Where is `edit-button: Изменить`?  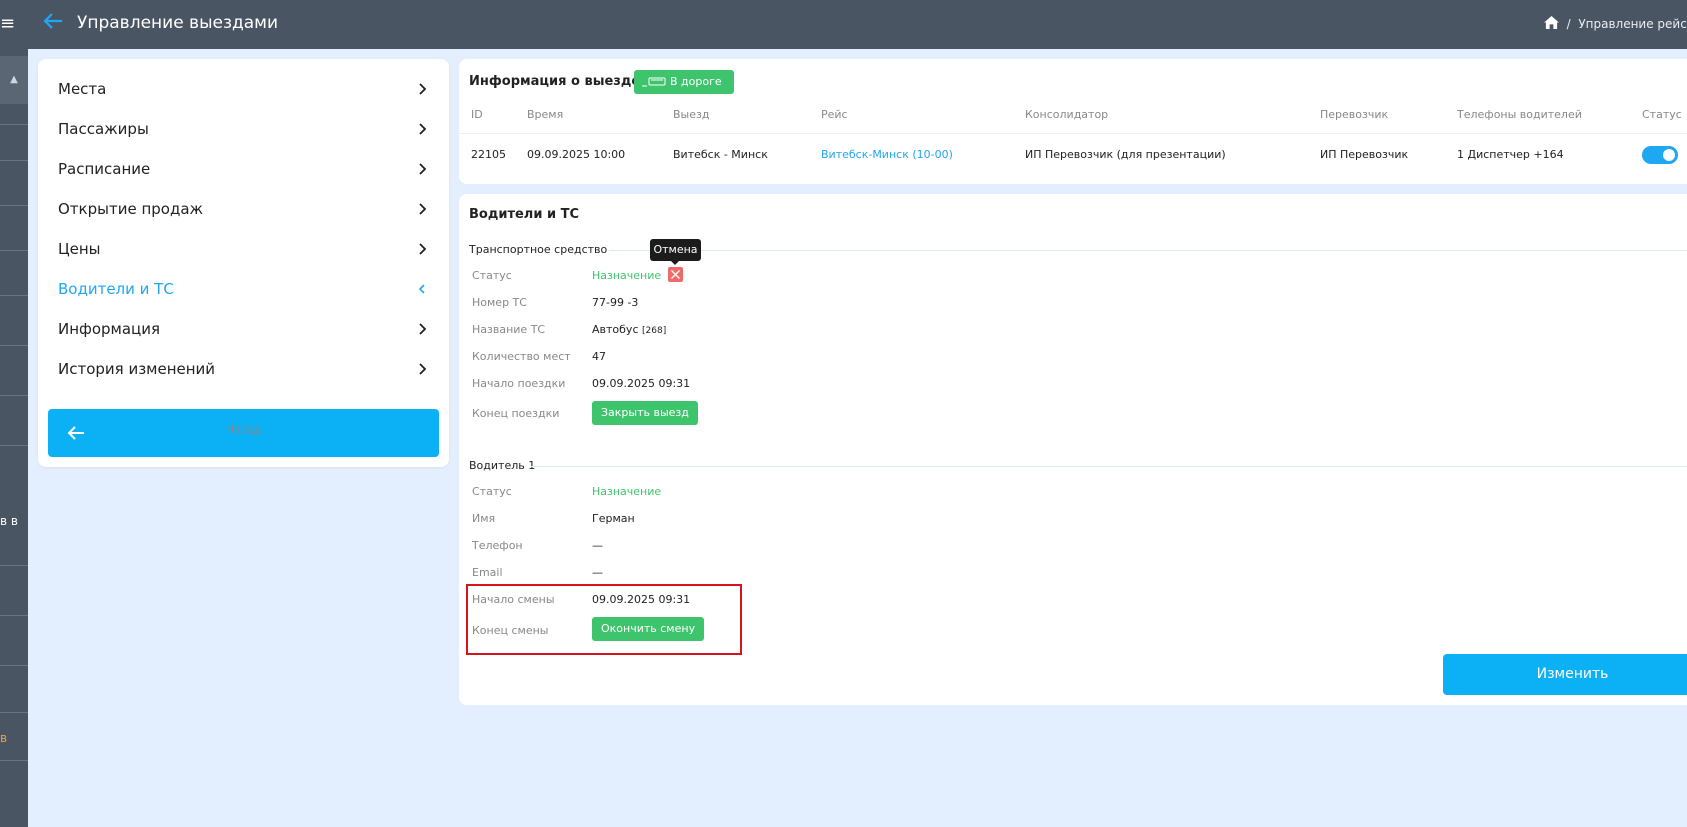 edit-button: Изменить is located at coordinates (1565, 674).